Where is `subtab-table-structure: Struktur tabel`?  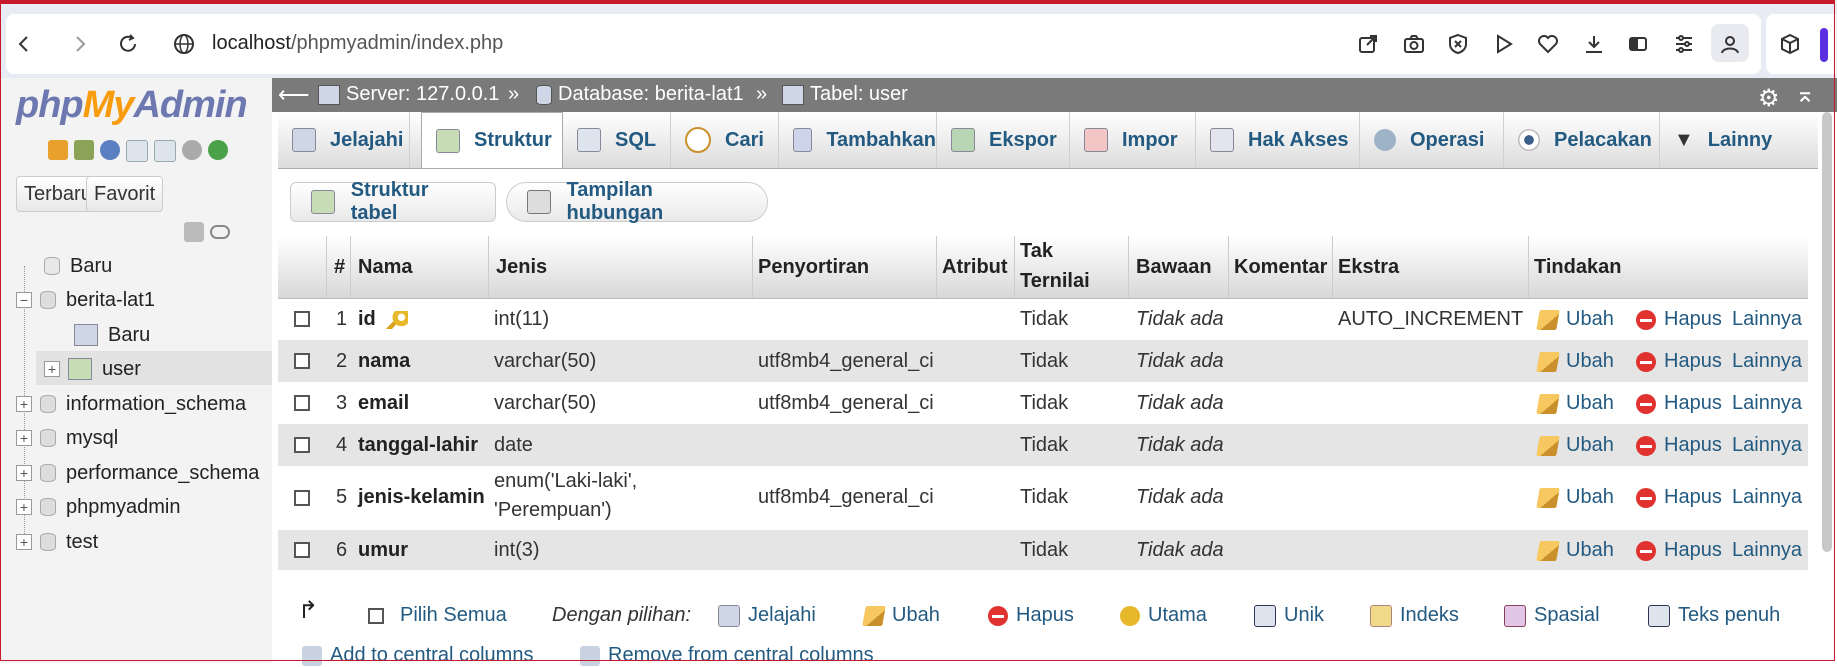
subtab-table-structure: Struktur tabel is located at coordinates (393, 201).